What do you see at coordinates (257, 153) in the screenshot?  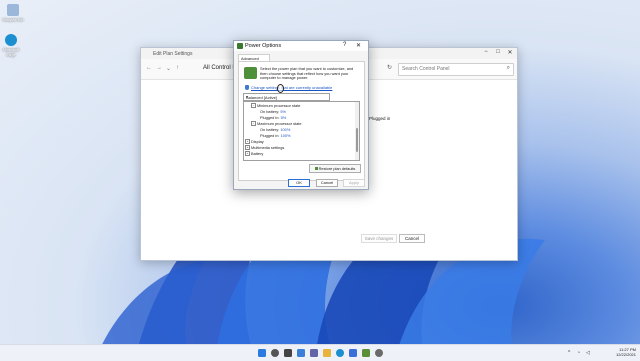 I see `tree-item-label: Battery` at bounding box center [257, 153].